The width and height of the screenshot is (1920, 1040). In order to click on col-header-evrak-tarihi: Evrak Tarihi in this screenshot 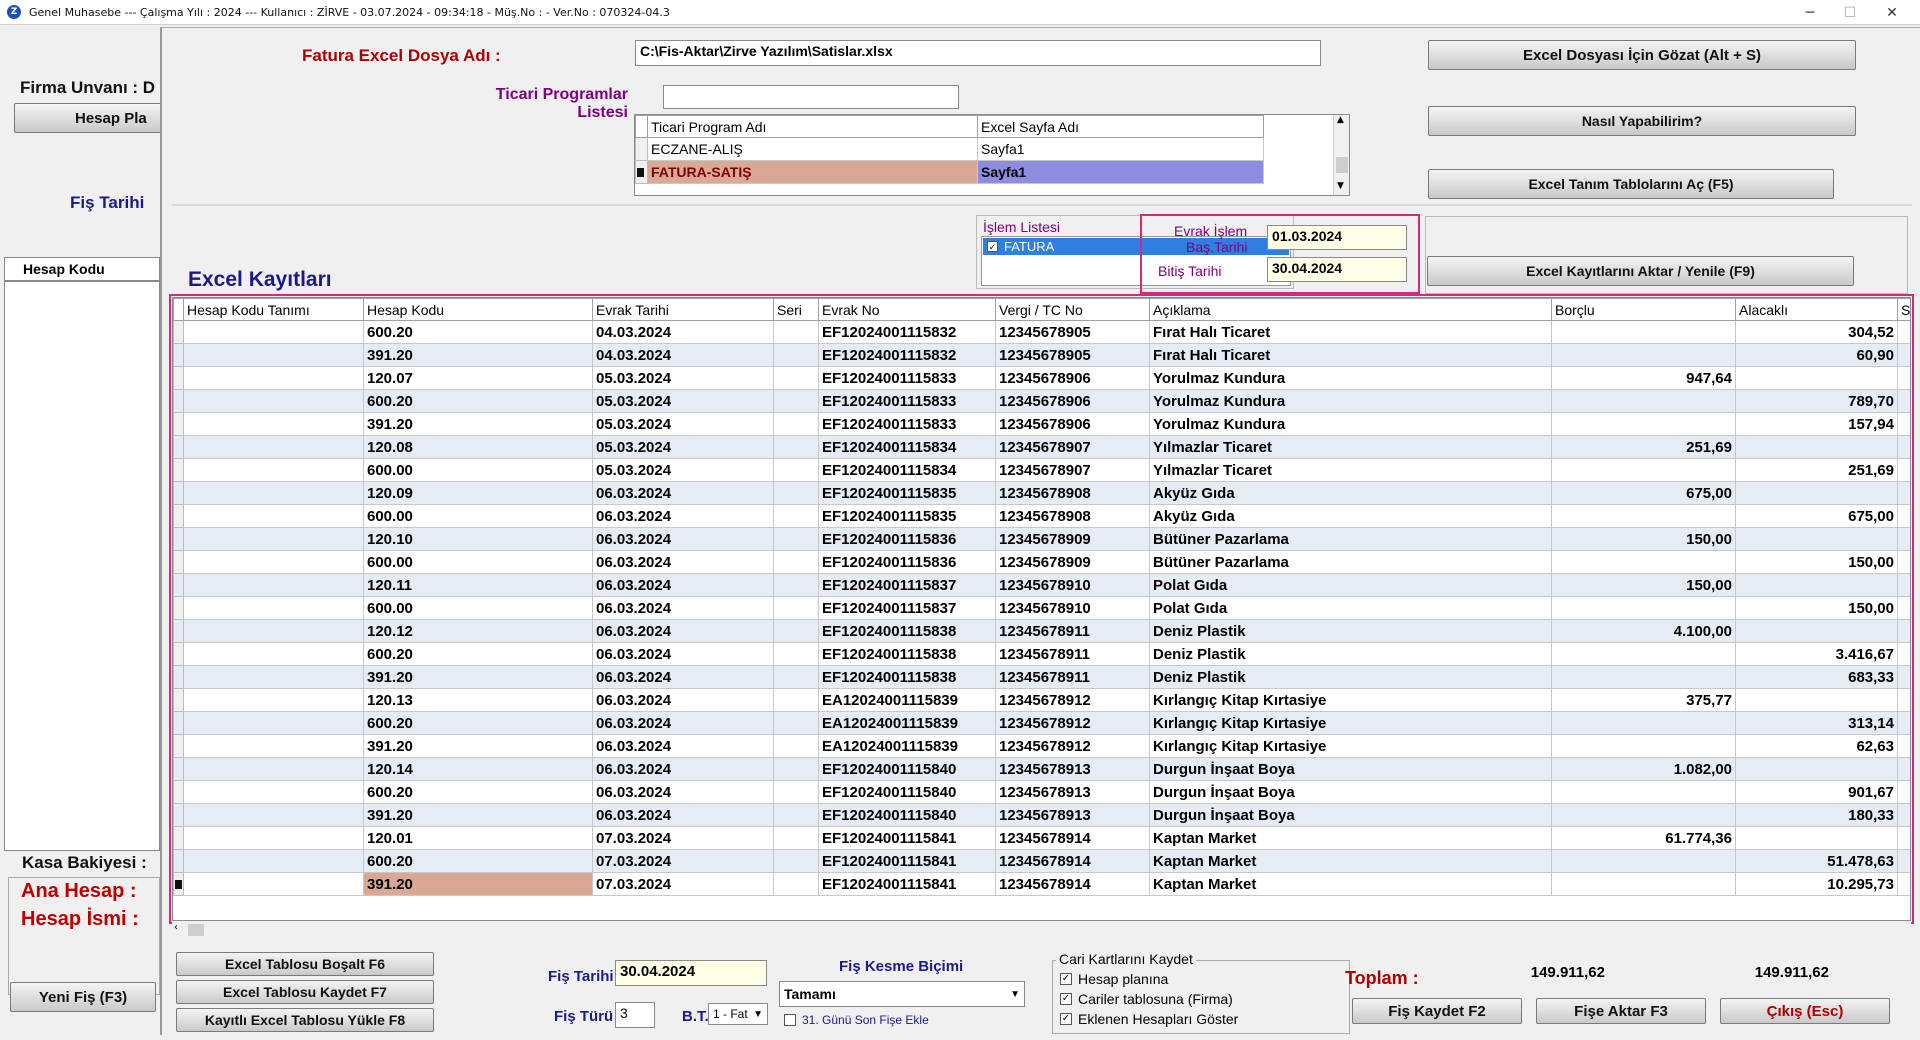, I will do `click(683, 309)`.